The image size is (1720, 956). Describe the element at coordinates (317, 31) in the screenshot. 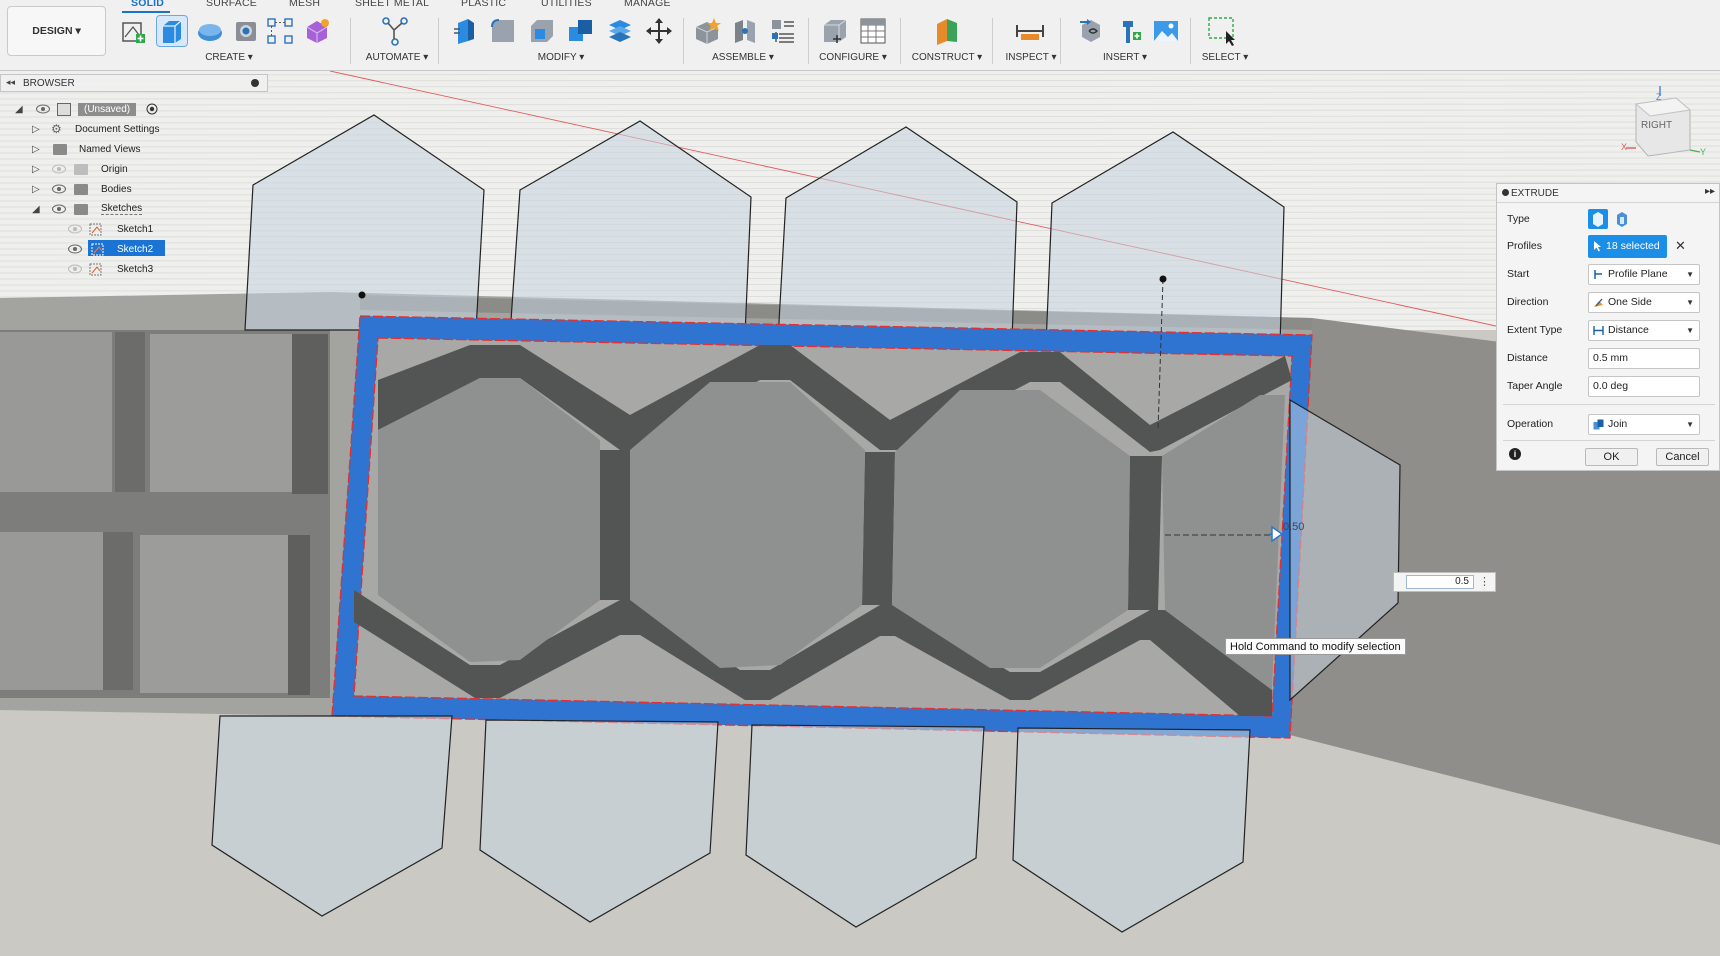

I see `create-form-icon` at that location.